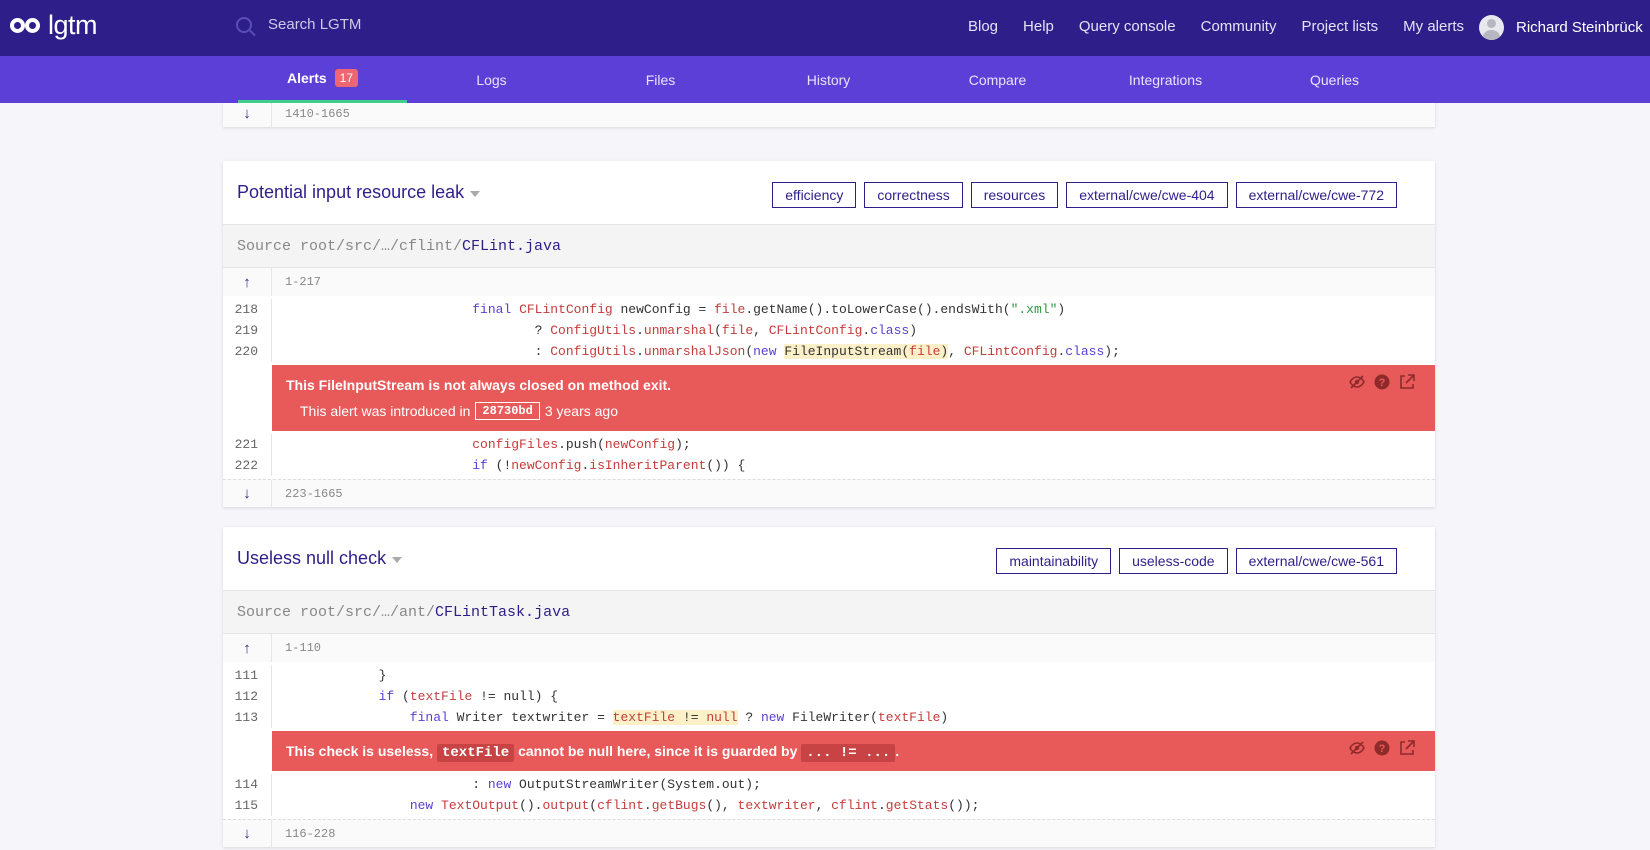 Image resolution: width=1650 pixels, height=850 pixels. I want to click on tag: external/cwe/cwe-772, so click(1316, 195).